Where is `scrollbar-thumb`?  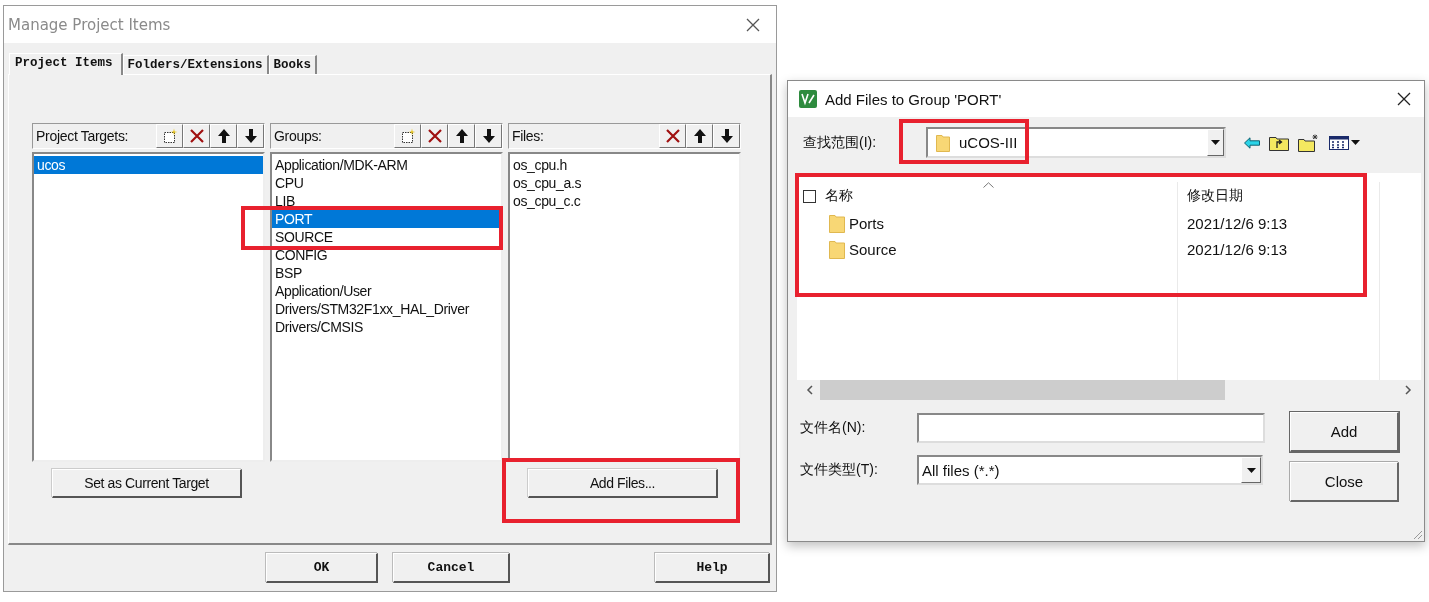 scrollbar-thumb is located at coordinates (1022, 390).